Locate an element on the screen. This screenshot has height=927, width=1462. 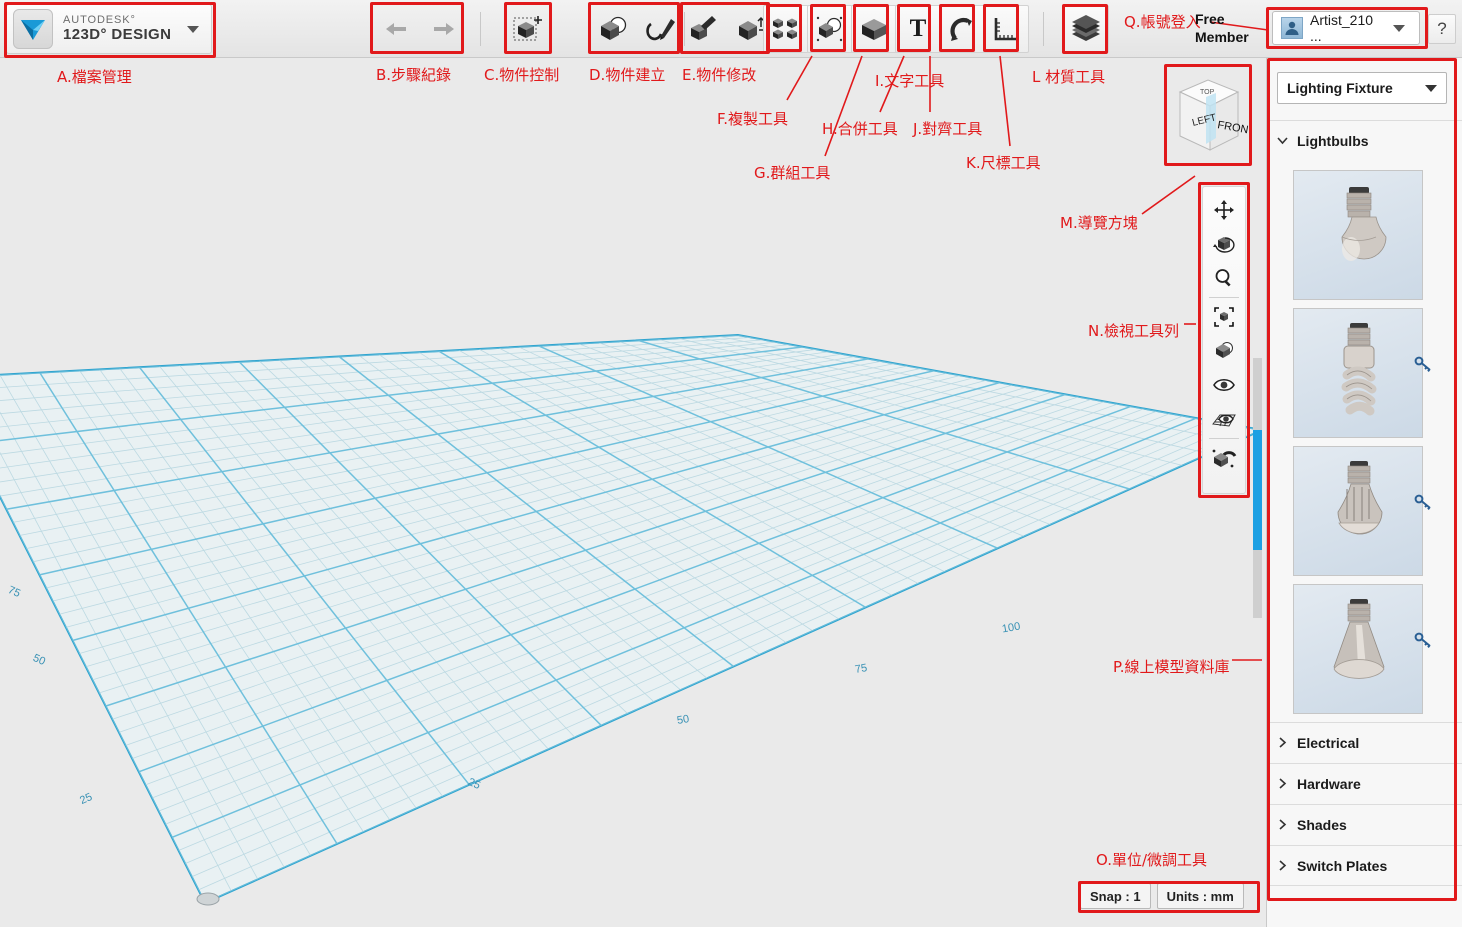
shaded-cube-icon is located at coordinates (1224, 350).